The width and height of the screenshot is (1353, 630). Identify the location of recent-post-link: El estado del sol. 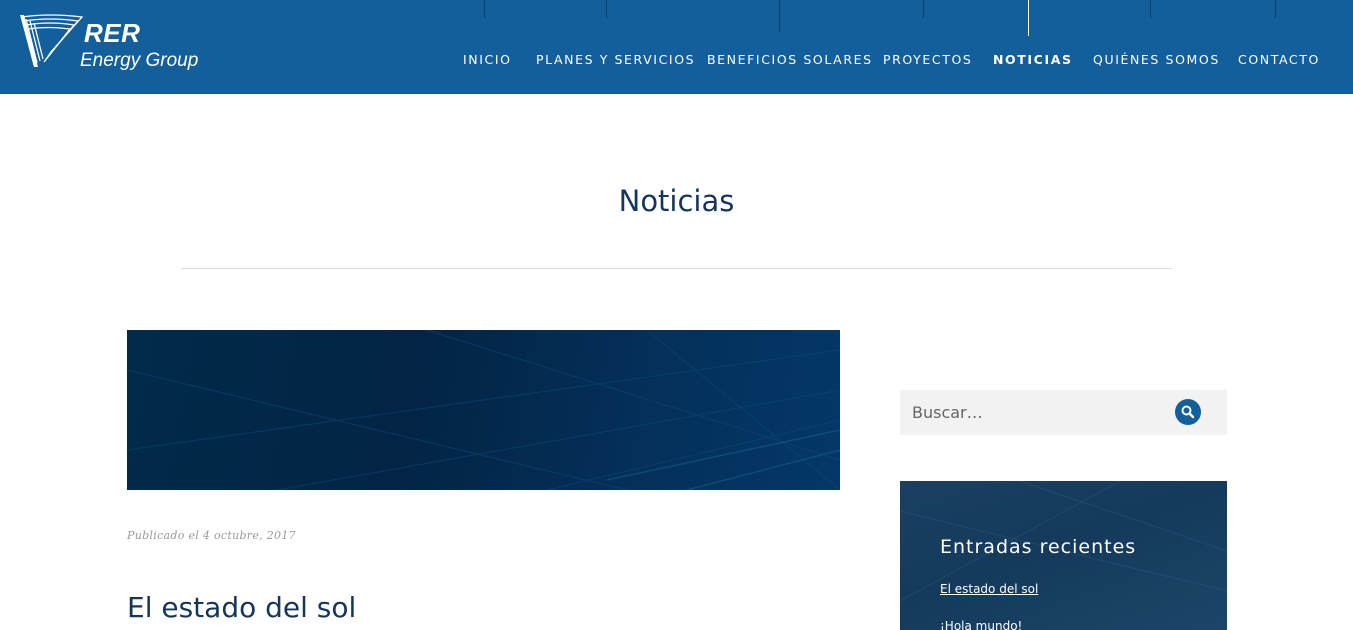
(989, 589).